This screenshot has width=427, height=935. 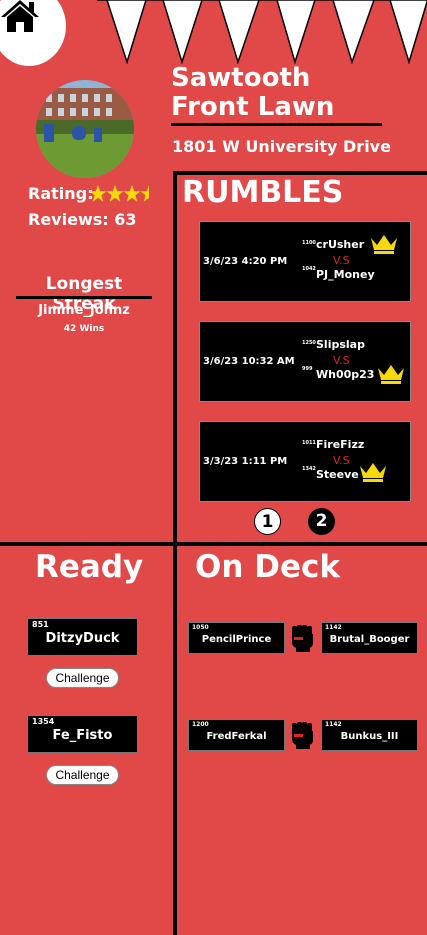 What do you see at coordinates (276, 124) in the screenshot?
I see `title-underline` at bounding box center [276, 124].